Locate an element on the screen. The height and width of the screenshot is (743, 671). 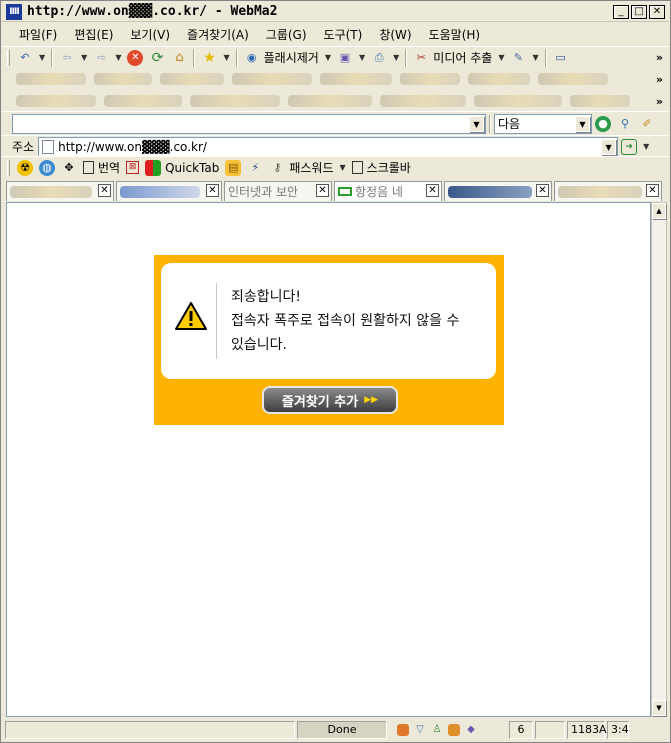
menu-edit: 편집(E) is located at coordinates (93, 34).